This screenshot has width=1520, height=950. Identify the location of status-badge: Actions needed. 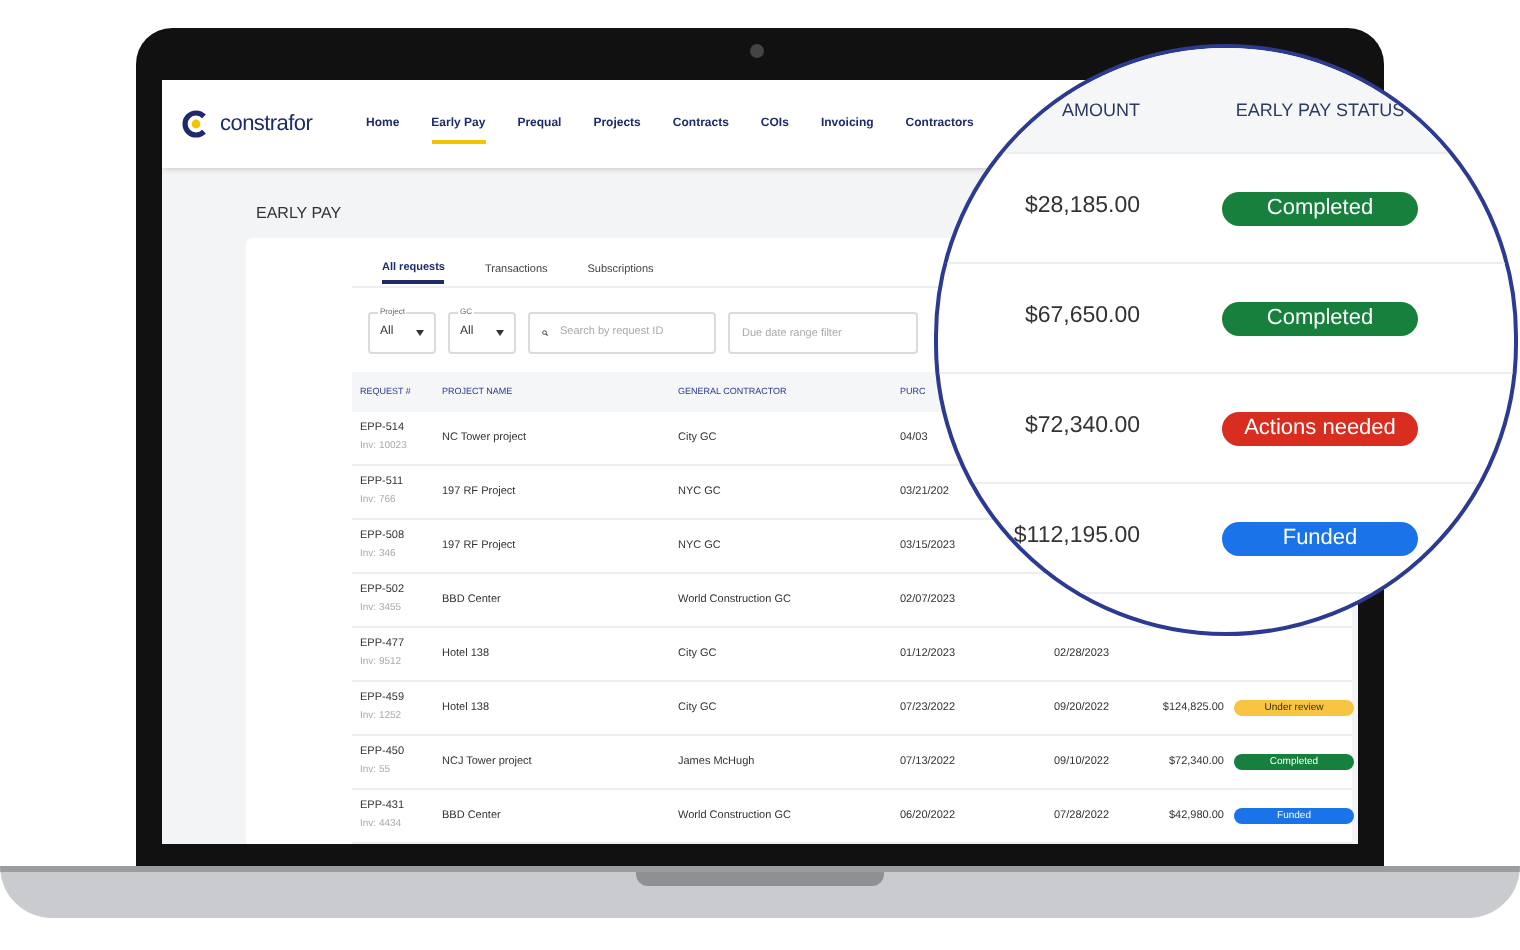
(1320, 428).